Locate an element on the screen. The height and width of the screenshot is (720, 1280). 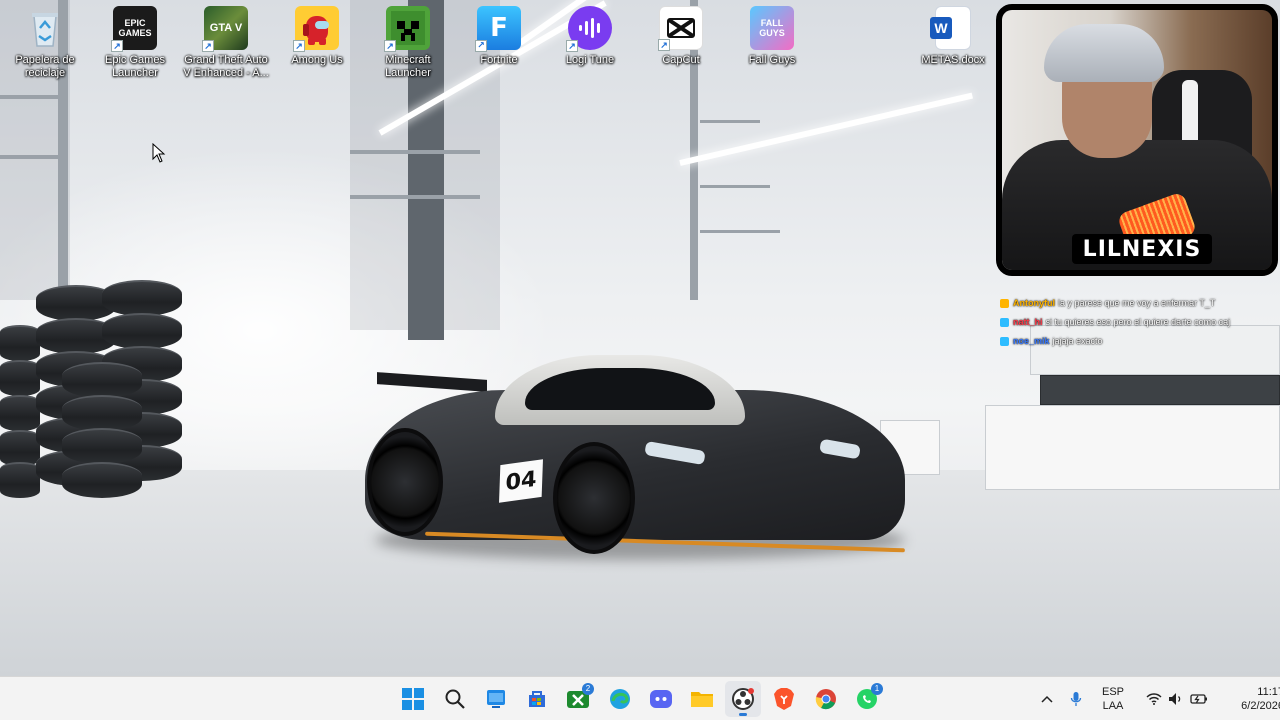
brave-icon is located at coordinates (784, 699).